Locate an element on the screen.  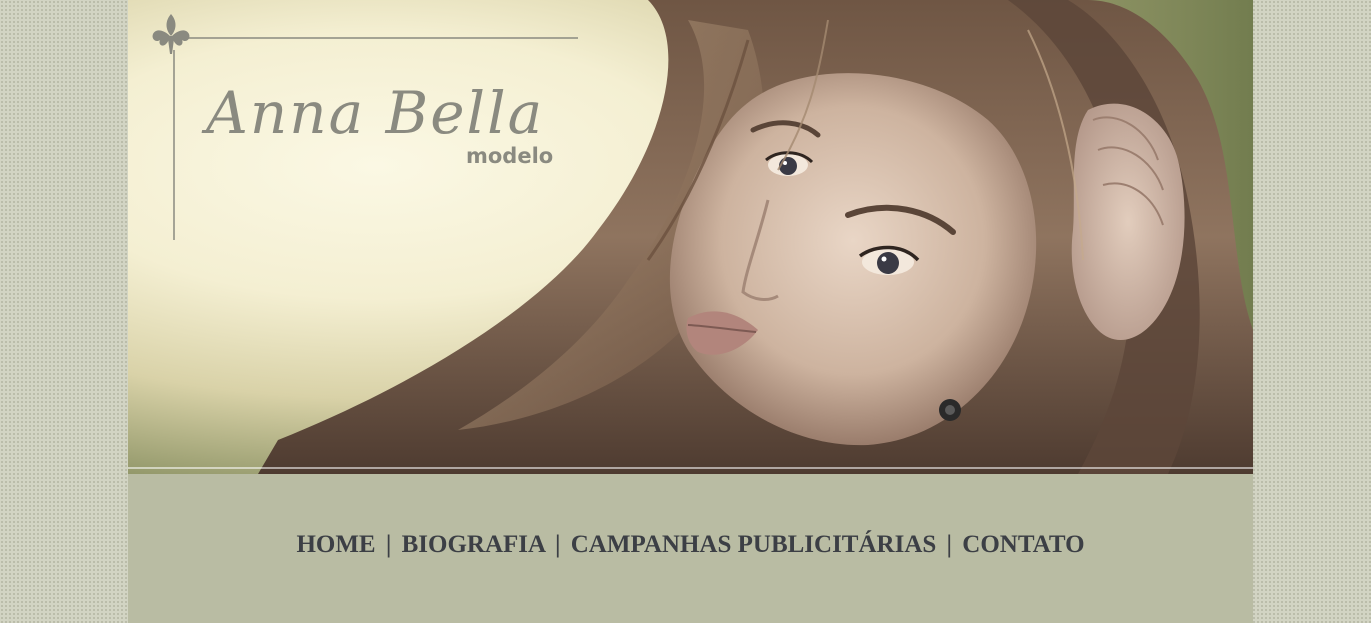
nav-biografia-link: BIOGRAFIA is located at coordinates (473, 544).